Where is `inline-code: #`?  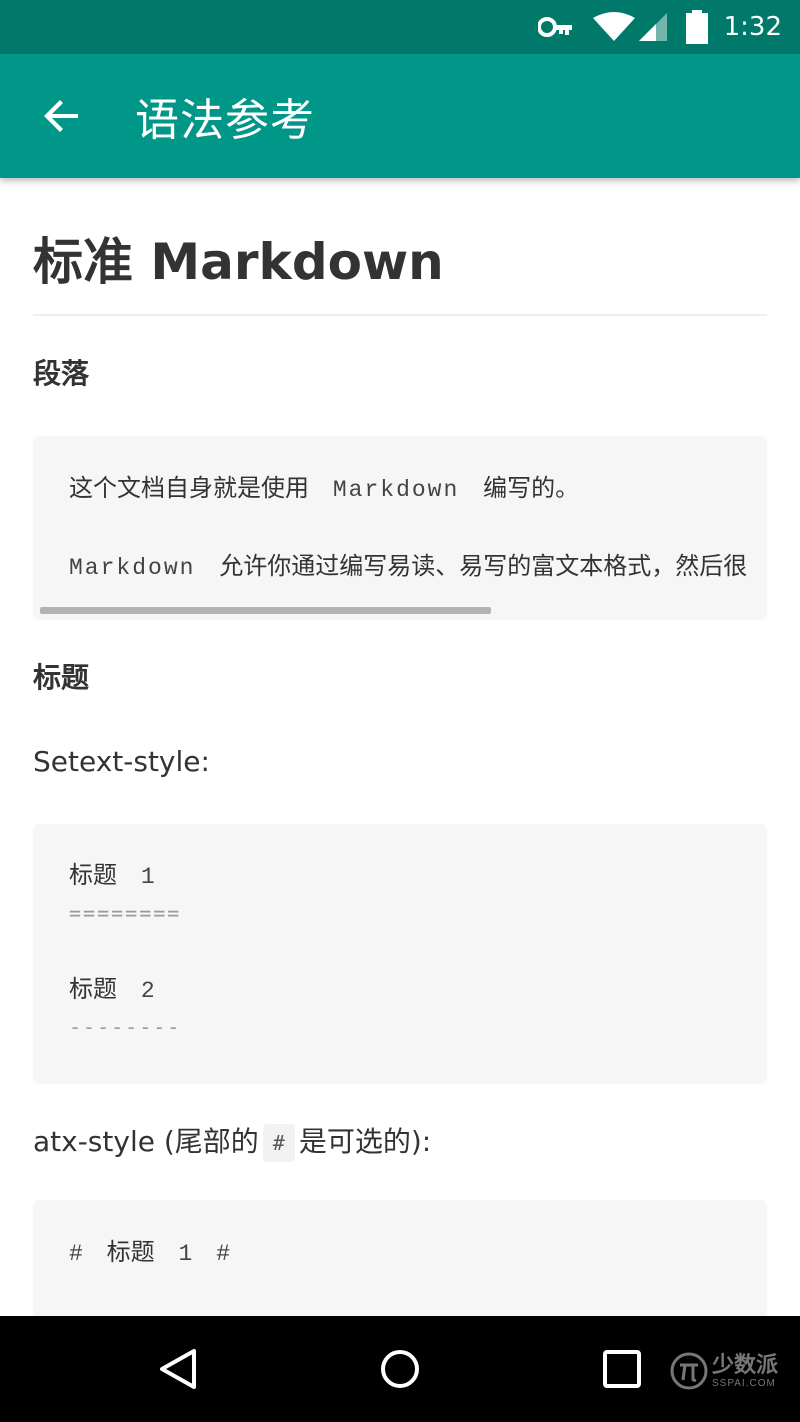
inline-code: # is located at coordinates (278, 1143).